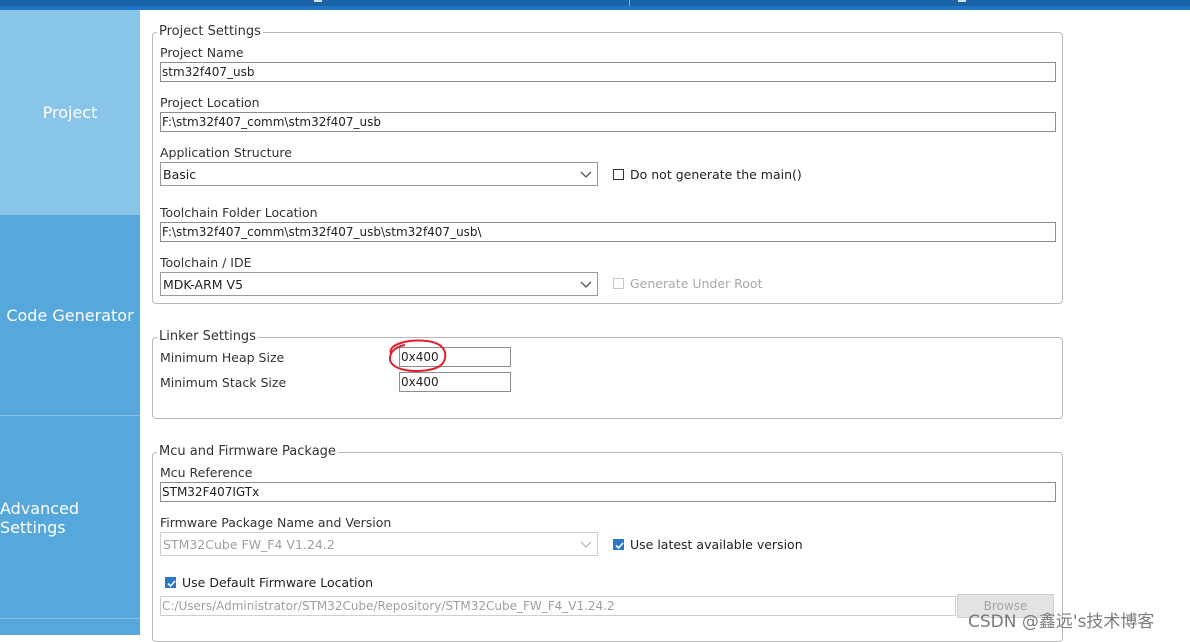 The width and height of the screenshot is (1190, 642). Describe the element at coordinates (595, 8) in the screenshot. I see `top-tab-underline` at that location.